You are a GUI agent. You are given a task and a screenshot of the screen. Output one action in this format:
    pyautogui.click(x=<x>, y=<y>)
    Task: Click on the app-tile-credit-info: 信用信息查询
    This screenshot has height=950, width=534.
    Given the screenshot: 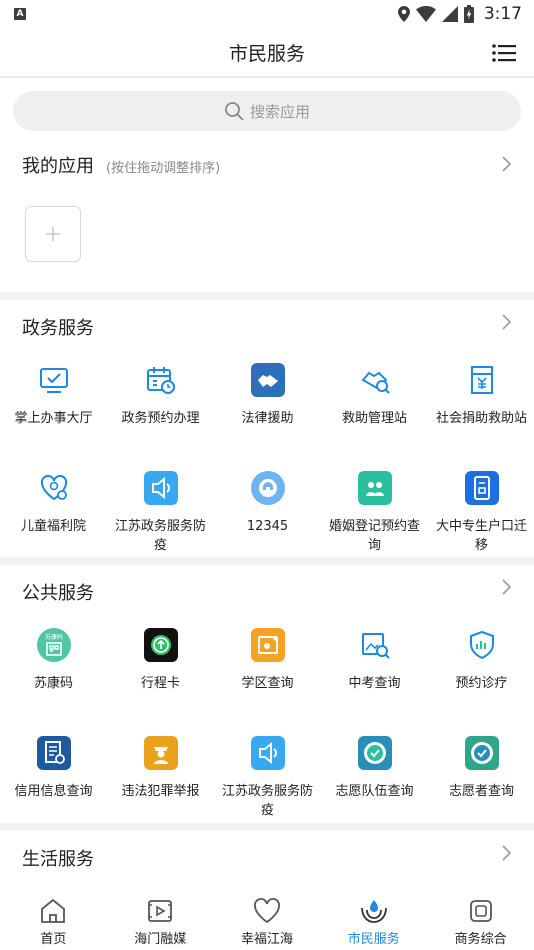 What is the action you would take?
    pyautogui.click(x=53, y=768)
    